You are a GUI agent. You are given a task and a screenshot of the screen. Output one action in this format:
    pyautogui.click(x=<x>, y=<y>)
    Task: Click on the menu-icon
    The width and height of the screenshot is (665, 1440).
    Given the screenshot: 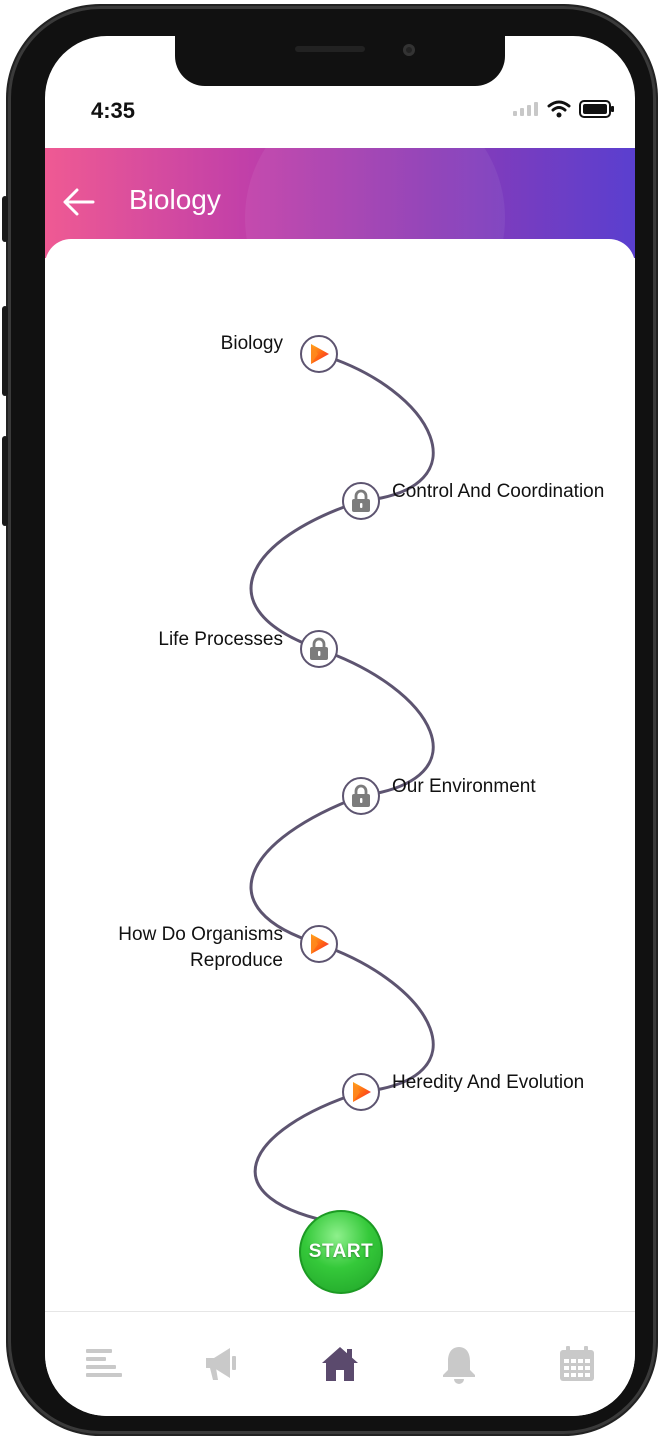 What is the action you would take?
    pyautogui.click(x=104, y=1363)
    